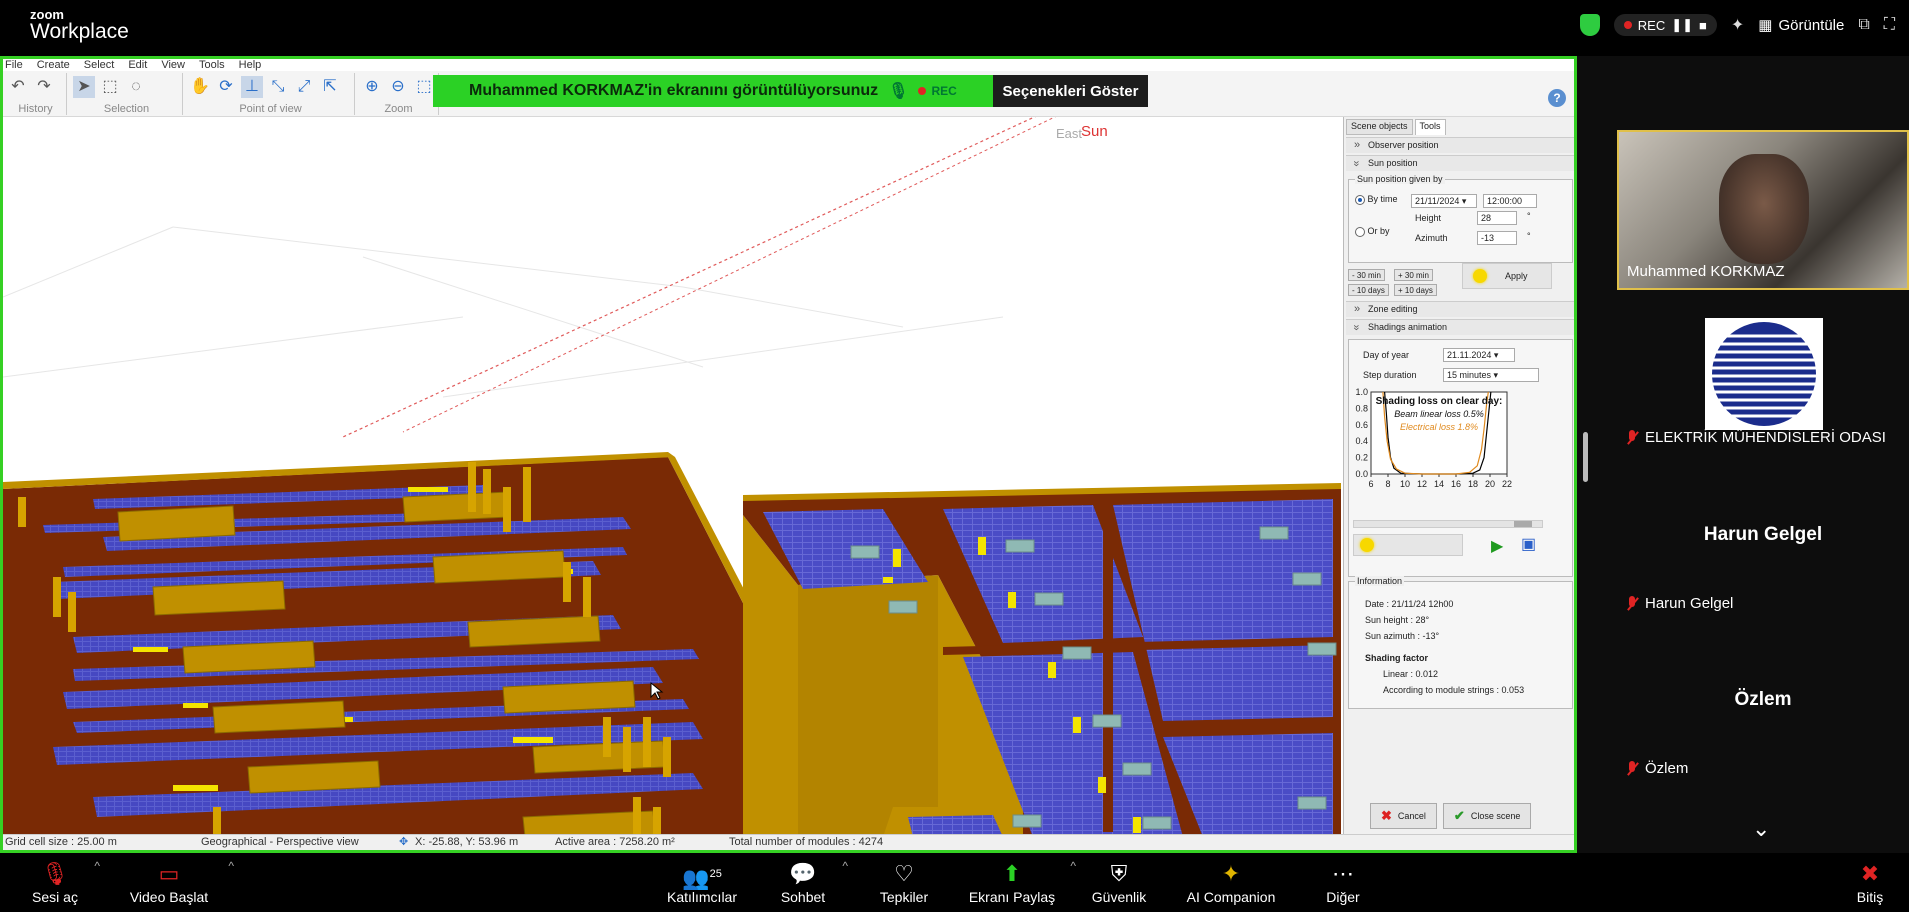  Describe the element at coordinates (1682, 25) in the screenshot. I see `pause-icon: ❚❚` at that location.